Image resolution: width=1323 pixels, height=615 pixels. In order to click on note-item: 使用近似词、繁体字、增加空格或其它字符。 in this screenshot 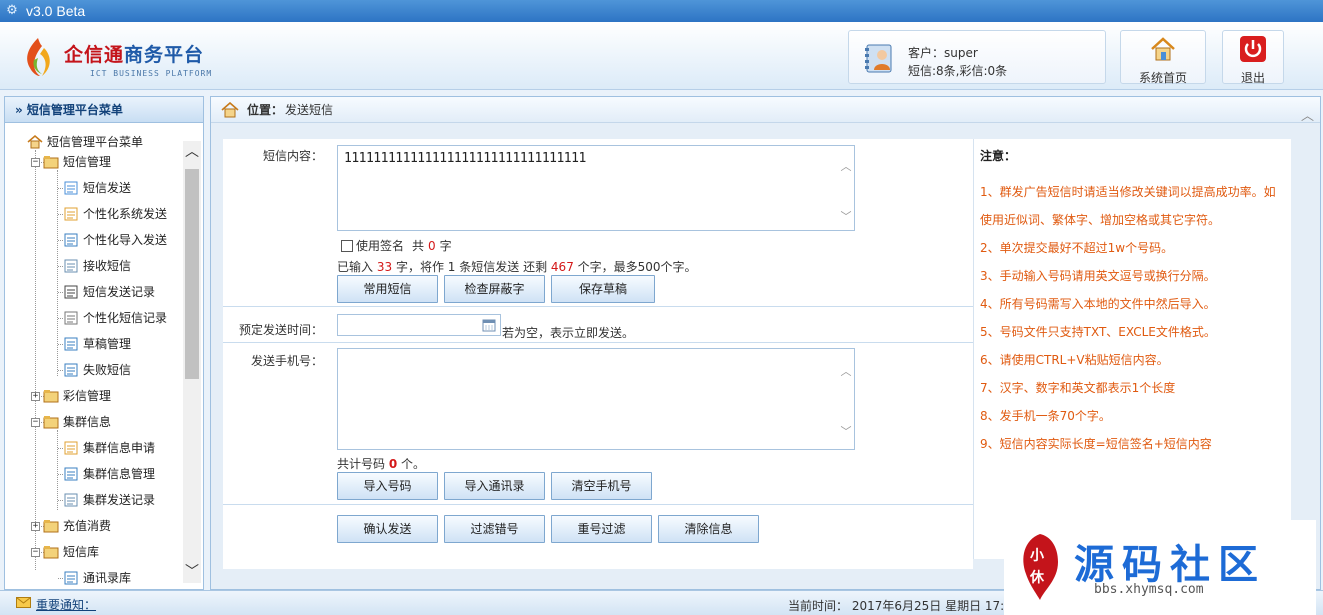, I will do `click(1100, 220)`.